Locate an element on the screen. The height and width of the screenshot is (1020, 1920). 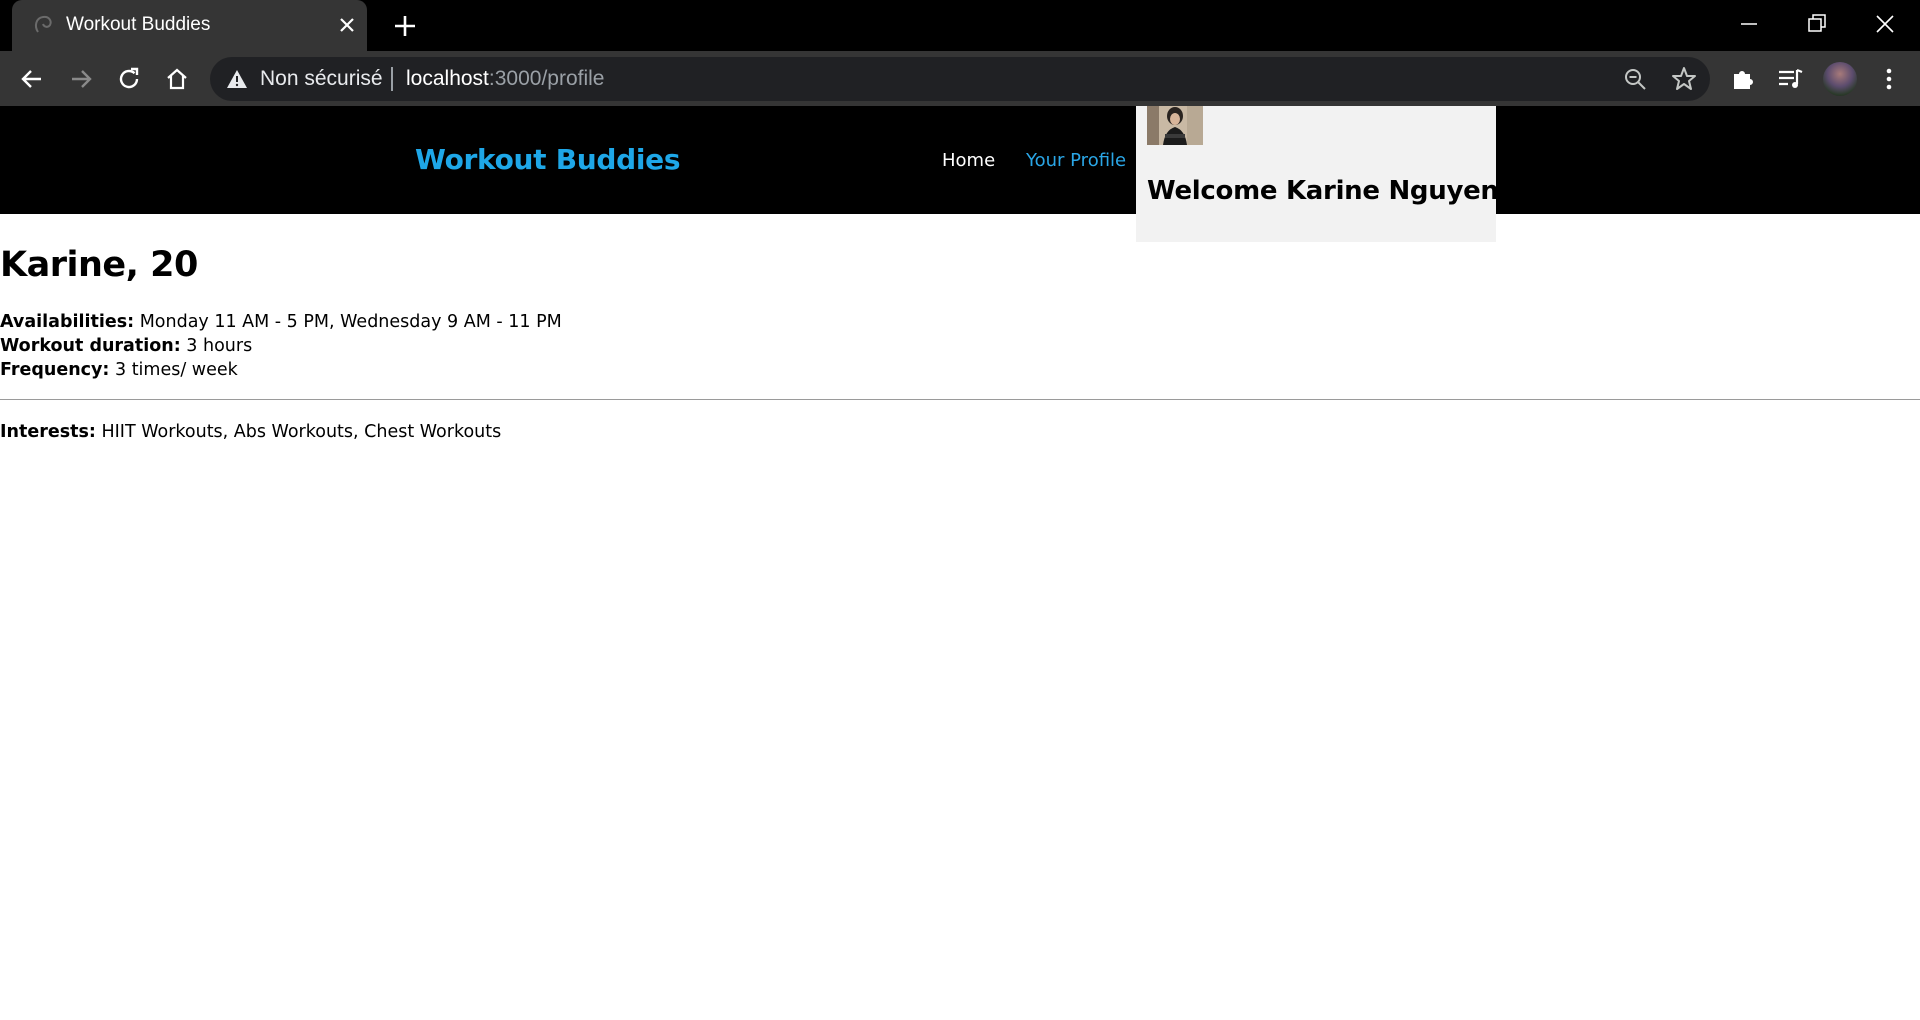
browser-tab: Workout Buddies is located at coordinates (189, 25).